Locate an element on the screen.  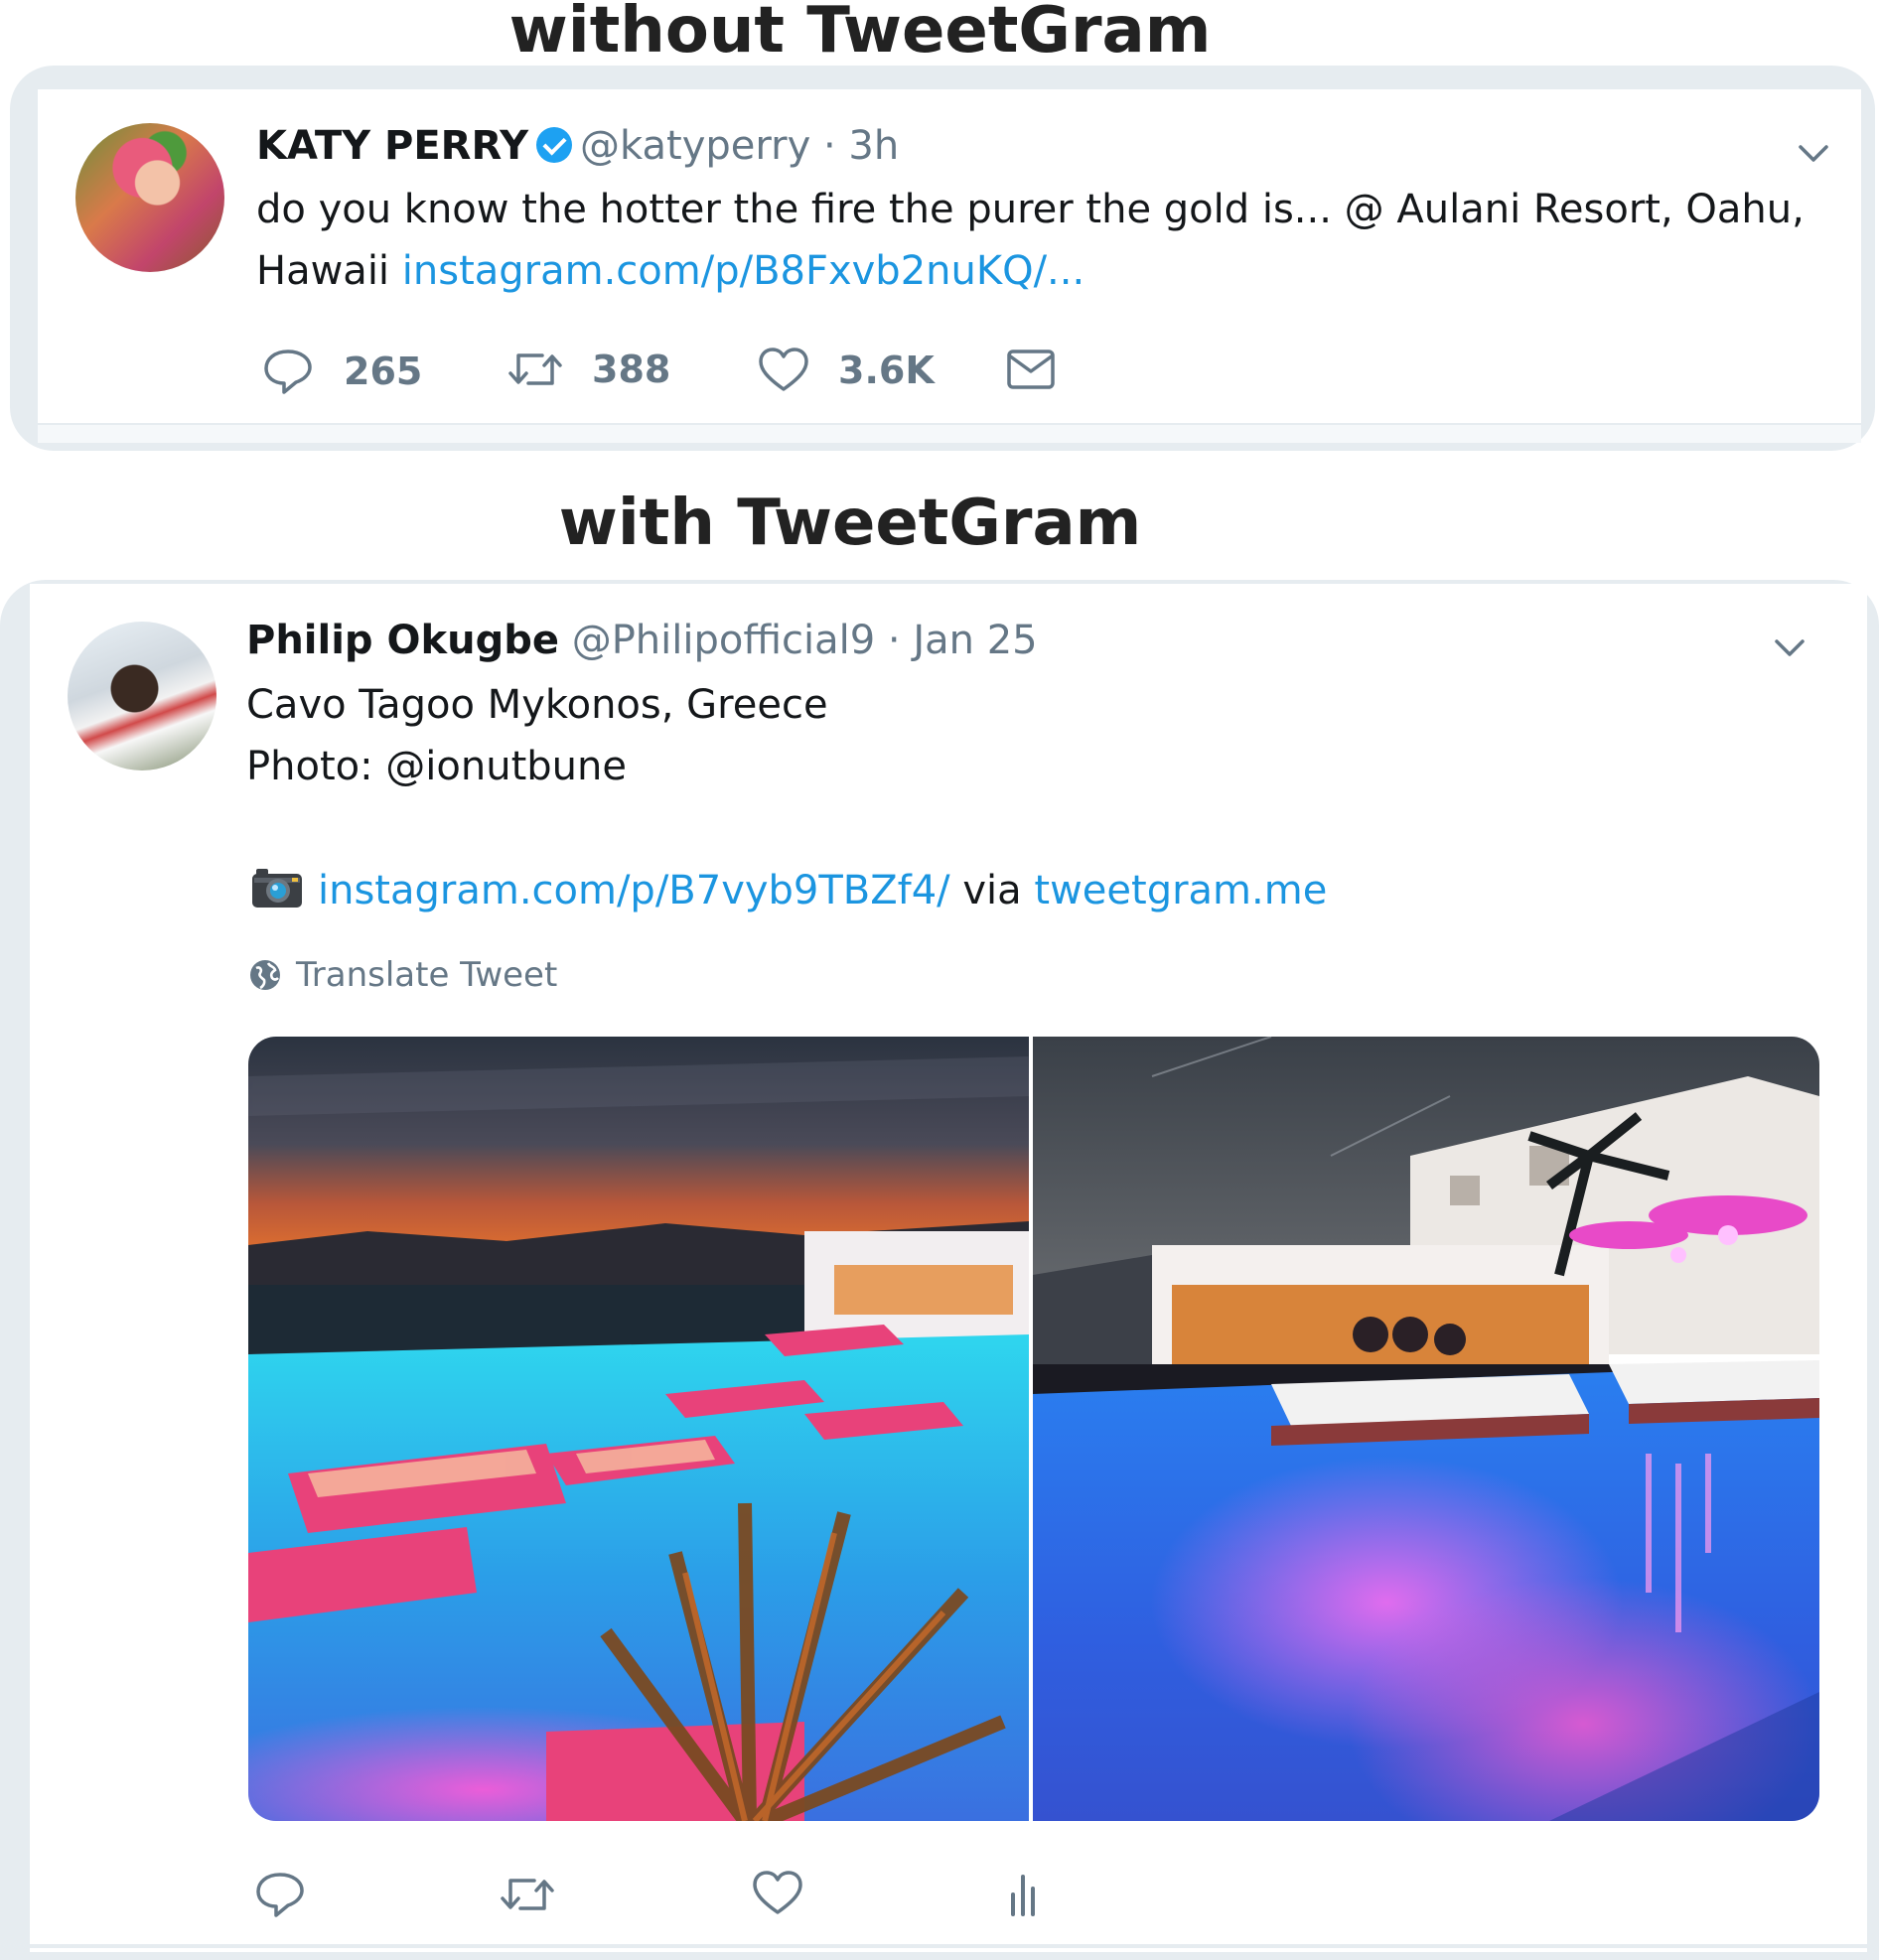
tweet-text-line1: Cavo Tagoo Mykonos, Greece is located at coordinates (537, 705).